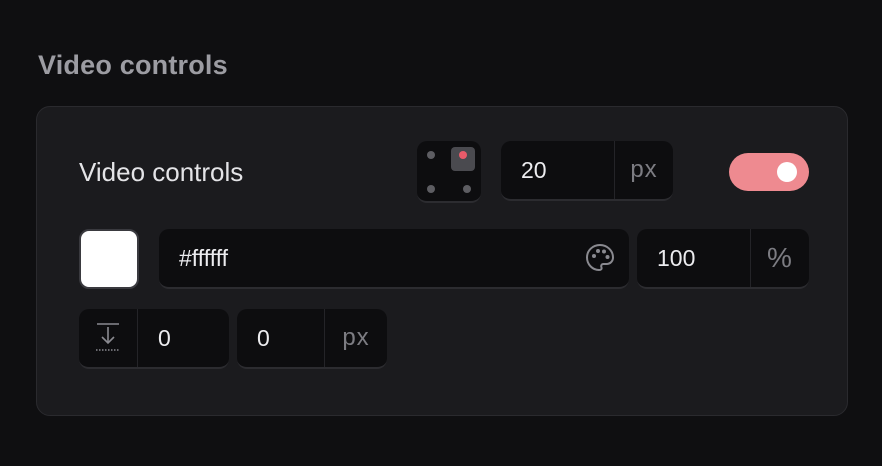 The width and height of the screenshot is (882, 466). I want to click on opacity-input: 100 %, so click(723, 259).